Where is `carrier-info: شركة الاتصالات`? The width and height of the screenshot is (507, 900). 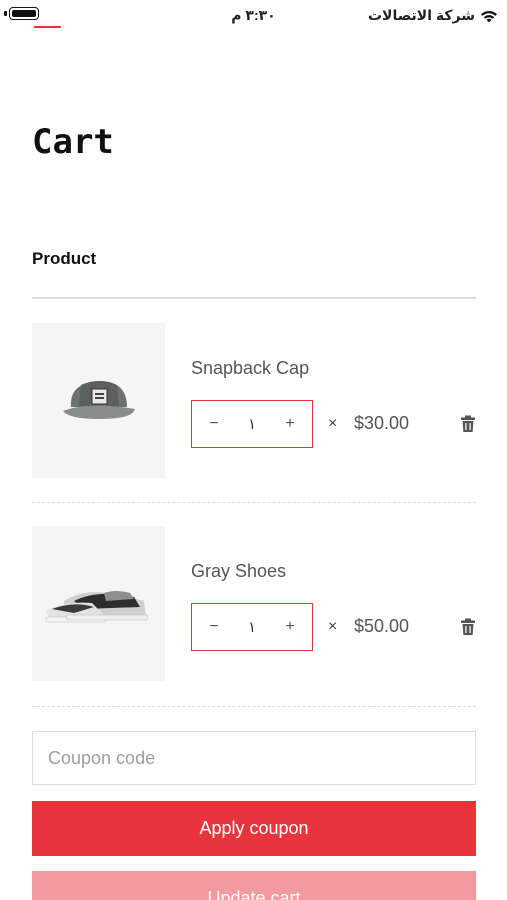 carrier-info: شركة الاتصالات is located at coordinates (433, 15).